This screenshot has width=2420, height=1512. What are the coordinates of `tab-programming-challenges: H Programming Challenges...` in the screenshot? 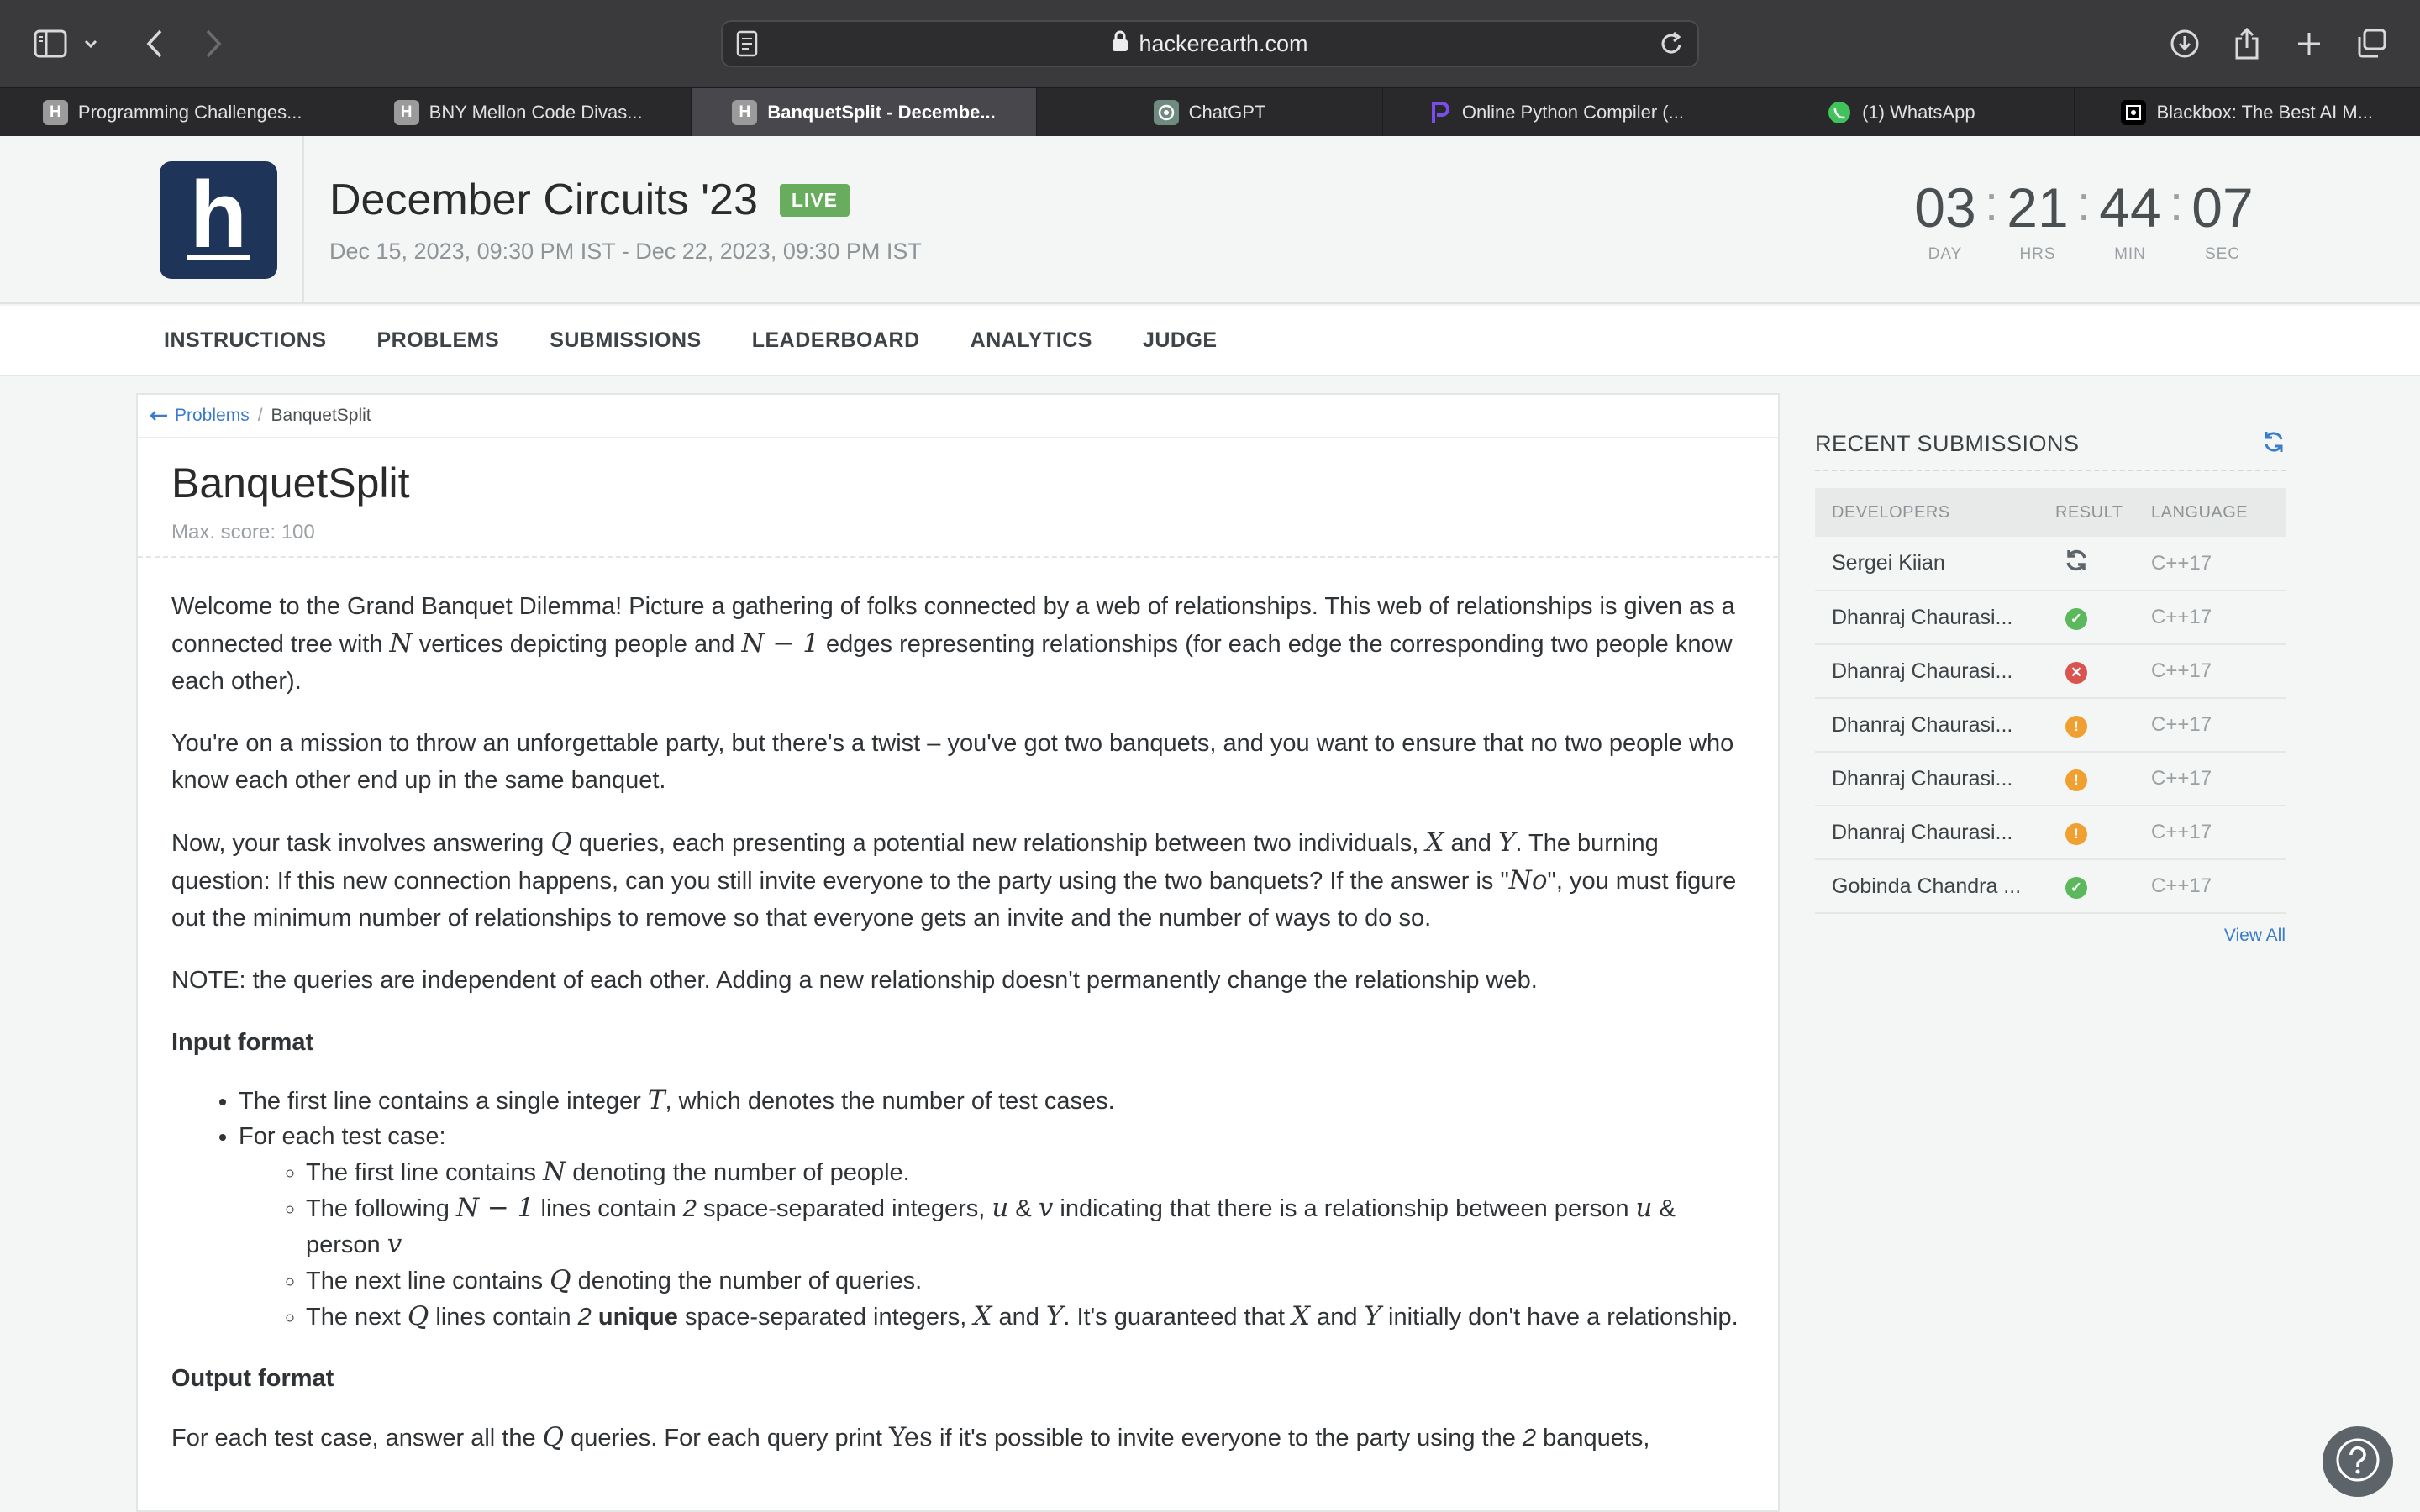 It's located at (173, 112).